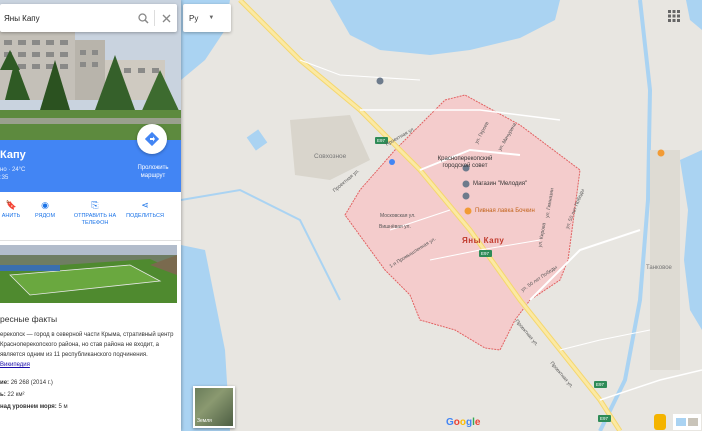  I want to click on send-to-phone-label: ОТПРАВИТЬ НА ТЕЛЕФОН, so click(95, 219).